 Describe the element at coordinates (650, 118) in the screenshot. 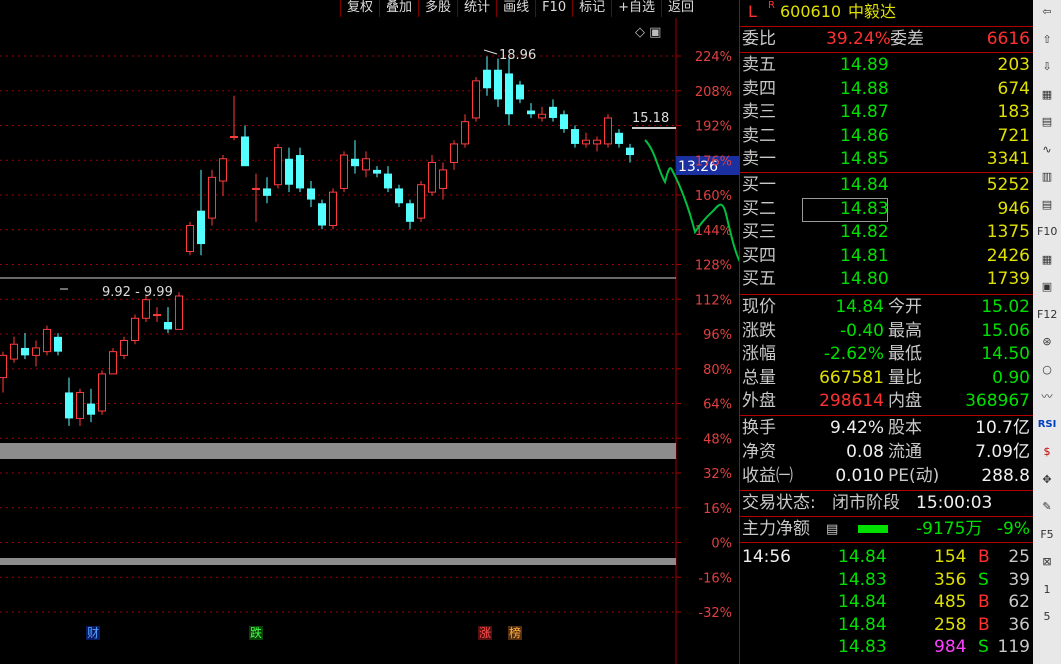

I see `current-price-label: 15.18` at that location.